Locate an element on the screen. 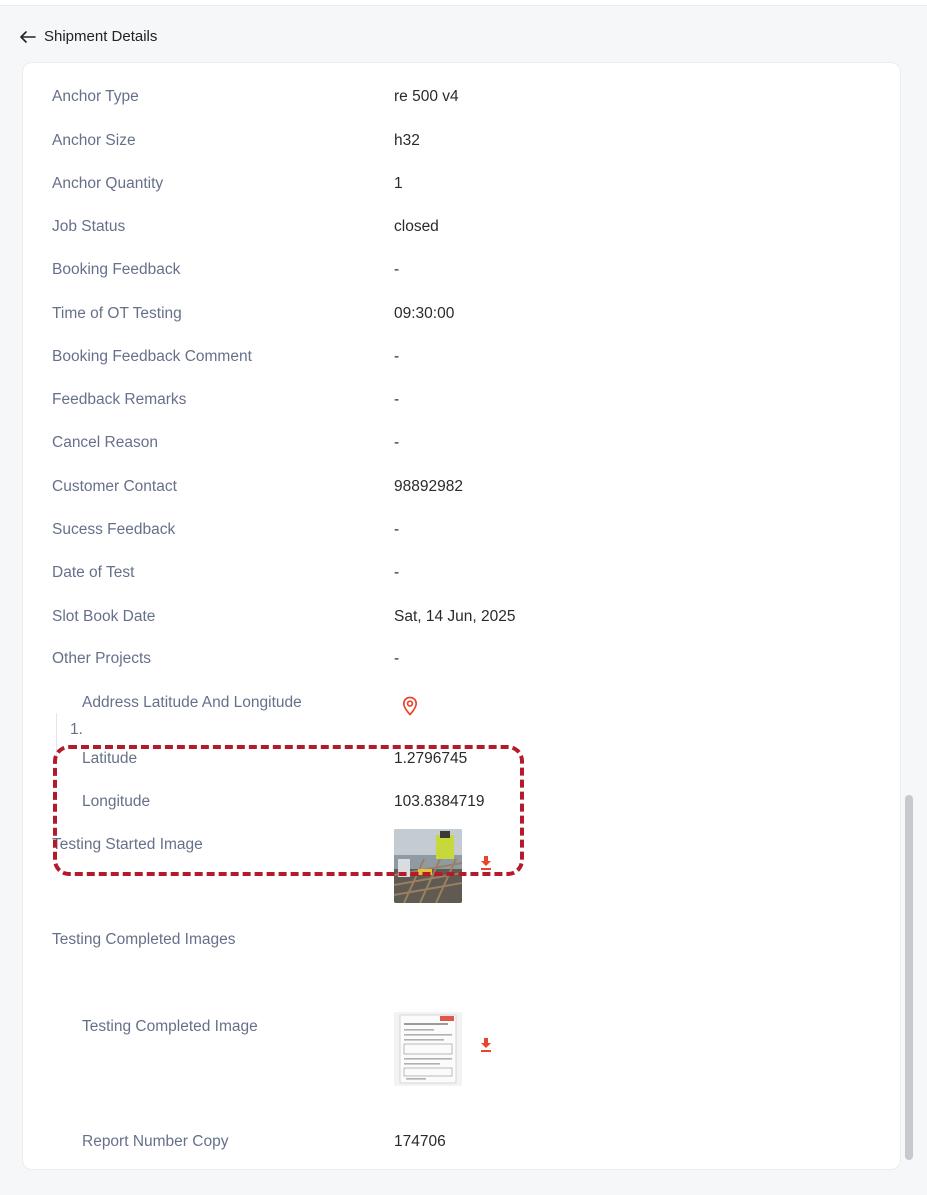 The height and width of the screenshot is (1195, 927). back-link: Shipment Details is located at coordinates (88, 36).